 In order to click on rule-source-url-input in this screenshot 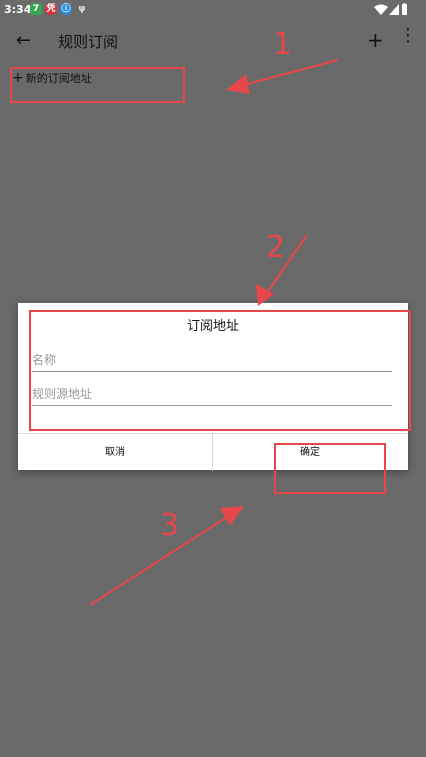, I will do `click(212, 394)`.